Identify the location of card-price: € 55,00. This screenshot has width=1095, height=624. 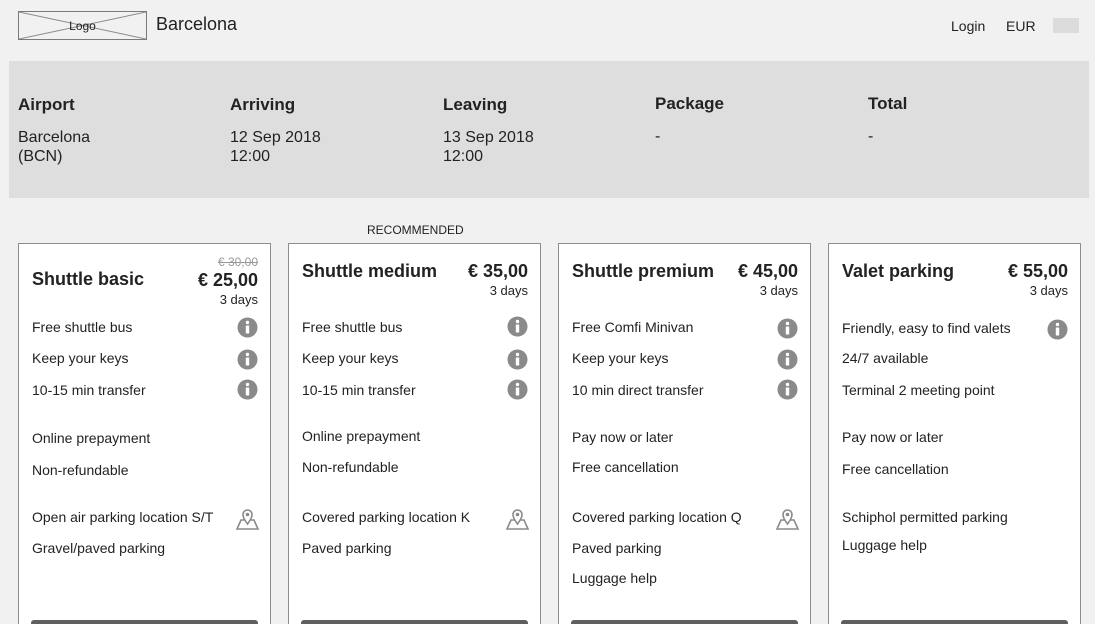
(1037, 271).